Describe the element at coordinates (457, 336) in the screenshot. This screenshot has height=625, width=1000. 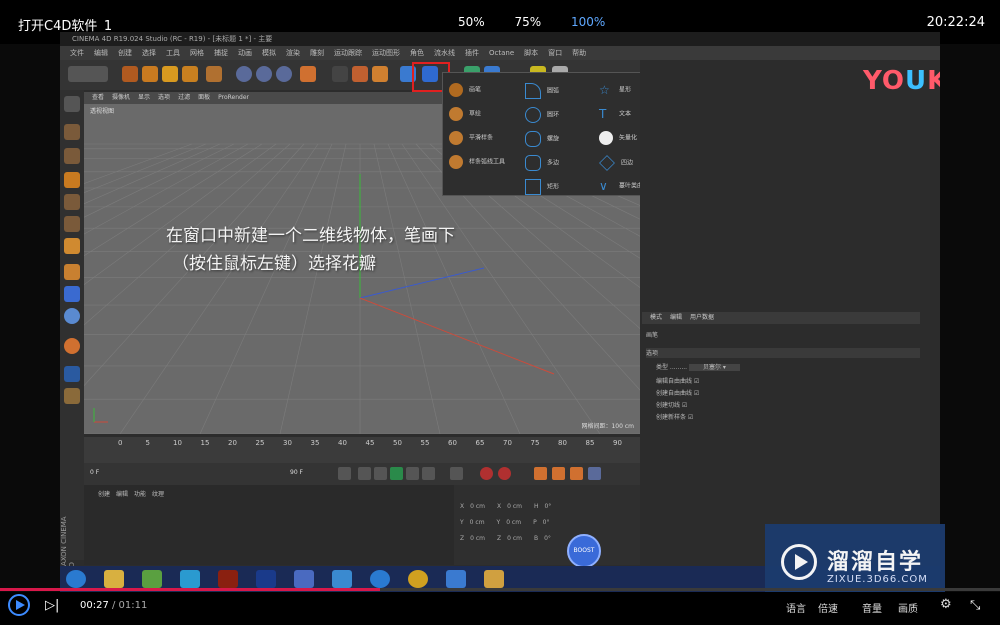
I see `x-axis-line` at that location.